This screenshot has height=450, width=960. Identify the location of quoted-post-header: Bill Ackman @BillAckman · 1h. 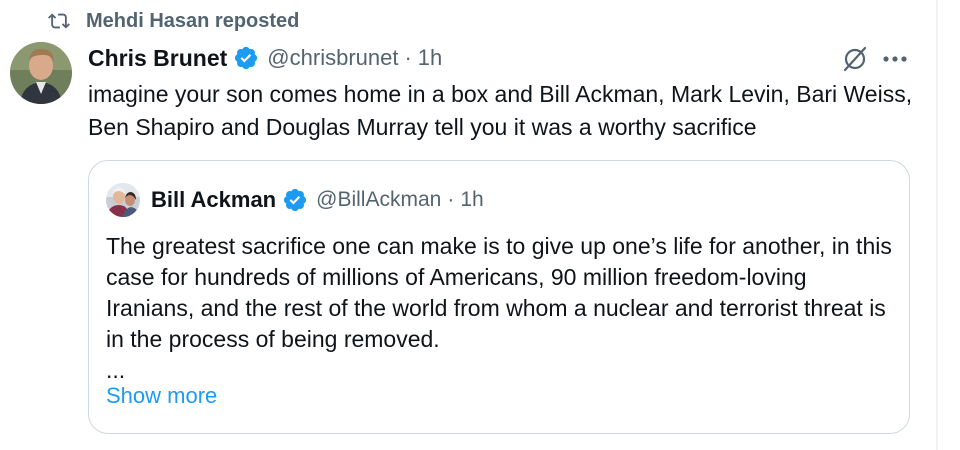
(317, 200).